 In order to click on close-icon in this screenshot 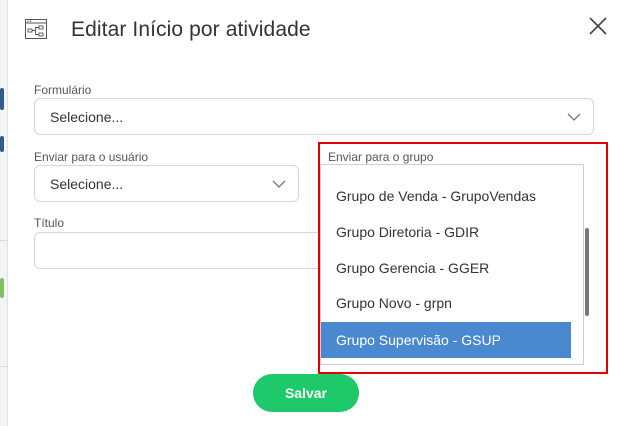, I will do `click(598, 26)`.